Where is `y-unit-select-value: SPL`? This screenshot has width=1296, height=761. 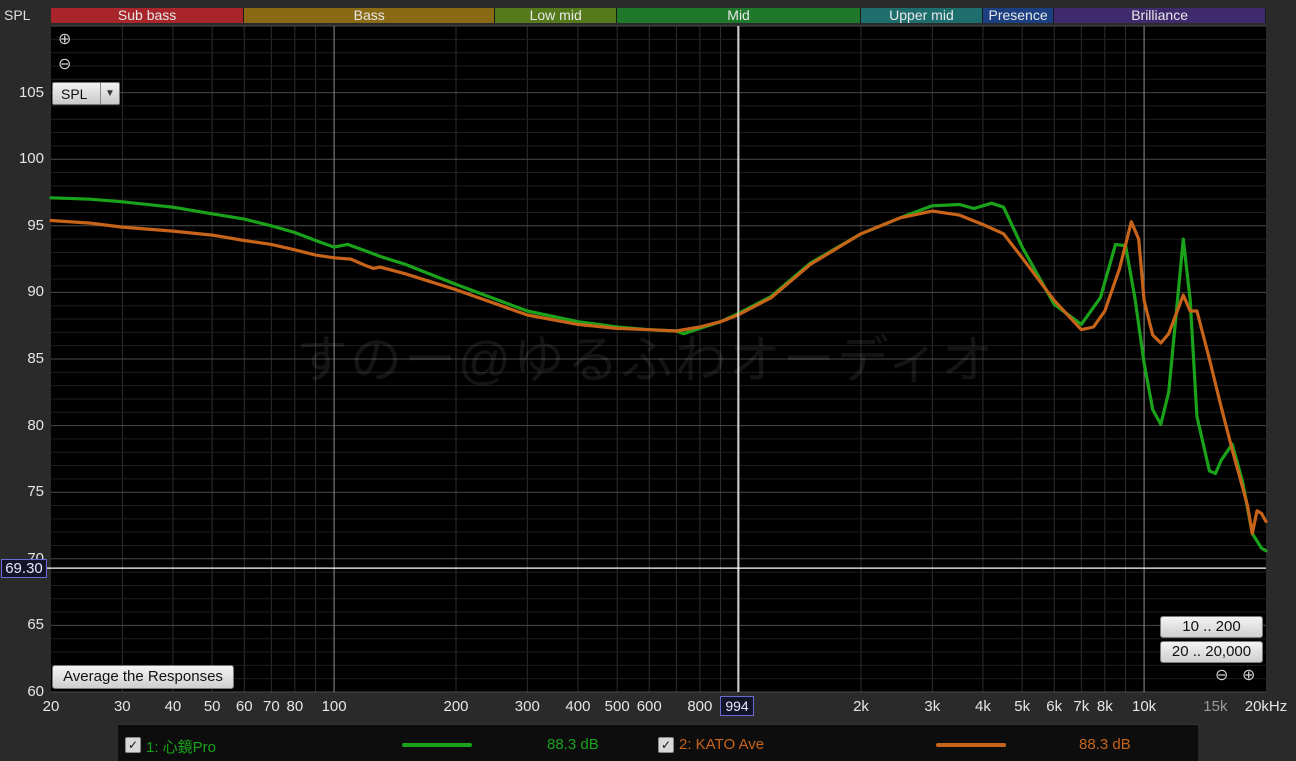
y-unit-select-value: SPL is located at coordinates (74, 94).